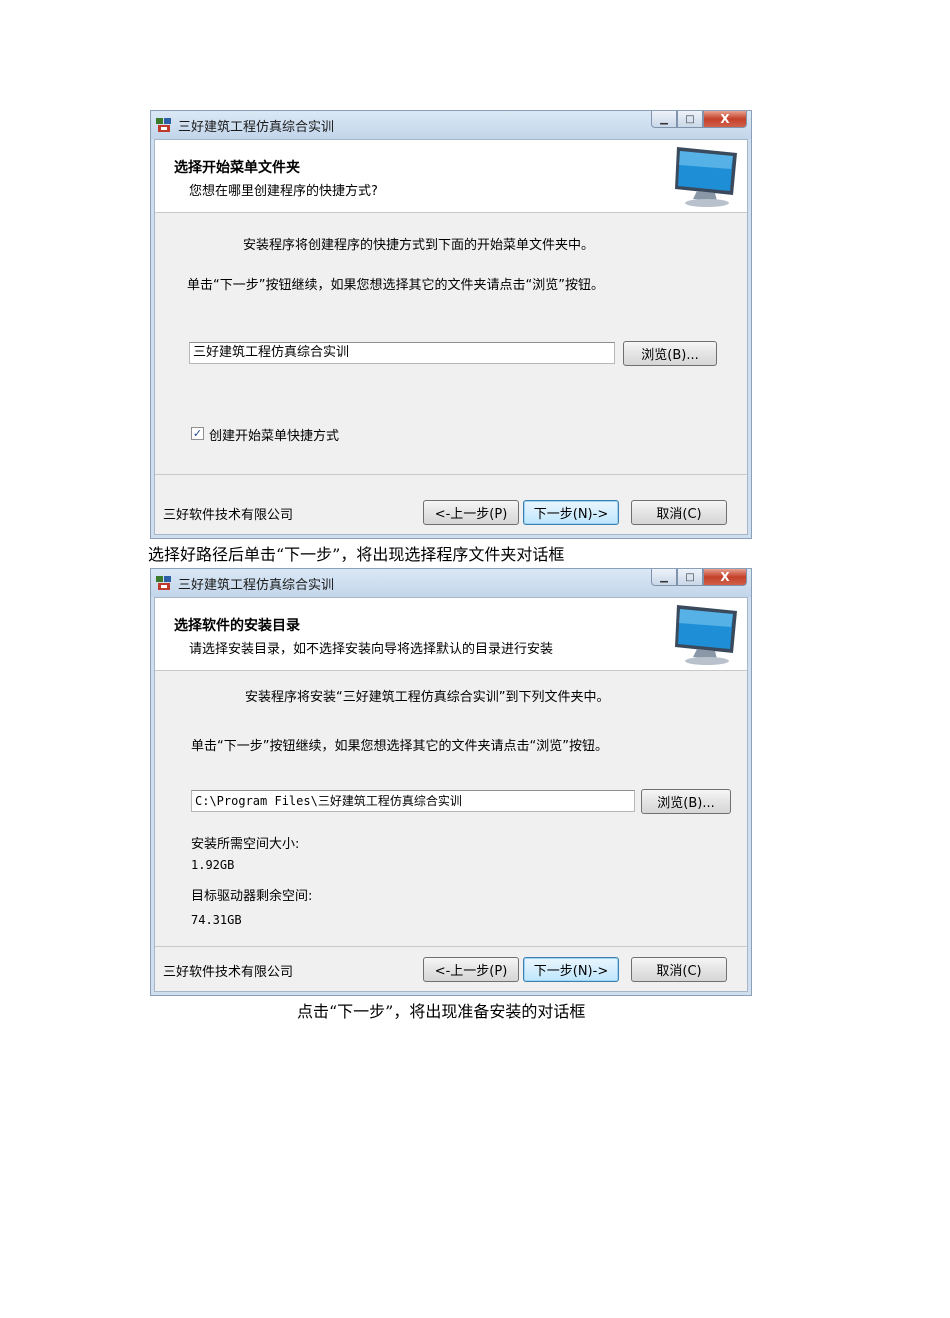 This screenshot has height=1318, width=950. I want to click on wizard-header-title: 选择开始菜单文件夹, so click(237, 168).